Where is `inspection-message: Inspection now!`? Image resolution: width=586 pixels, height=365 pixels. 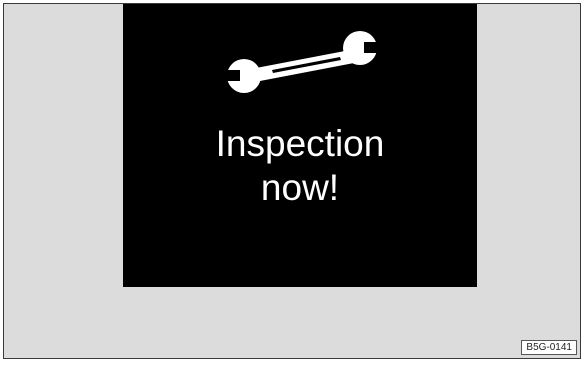 inspection-message: Inspection now! is located at coordinates (300, 166).